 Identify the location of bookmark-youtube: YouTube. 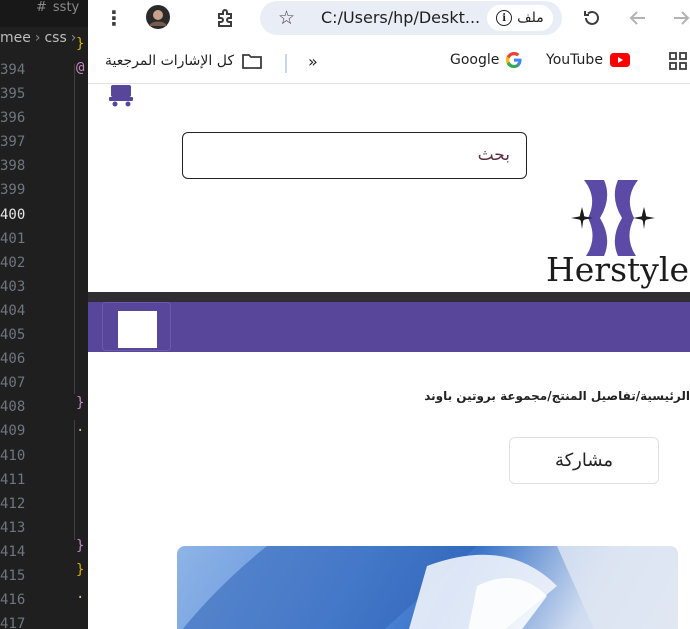
(588, 60).